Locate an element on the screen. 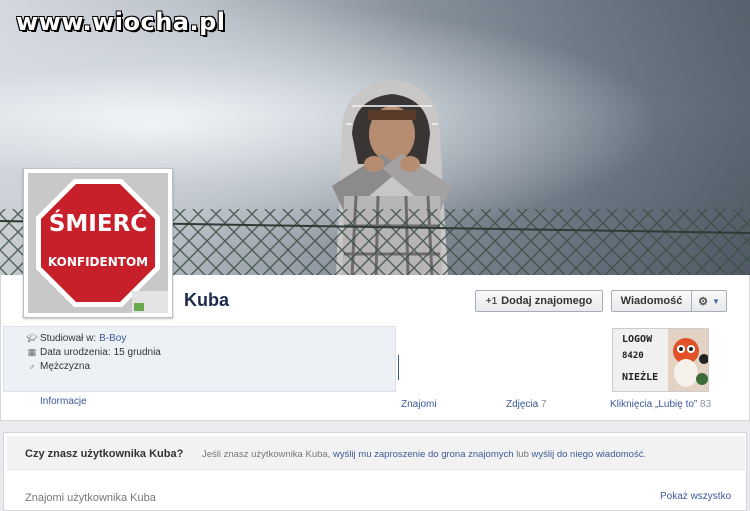 The image size is (750, 511). info-studied-row: 🎓︎ Studiował w: B-Boy is located at coordinates (76, 338).